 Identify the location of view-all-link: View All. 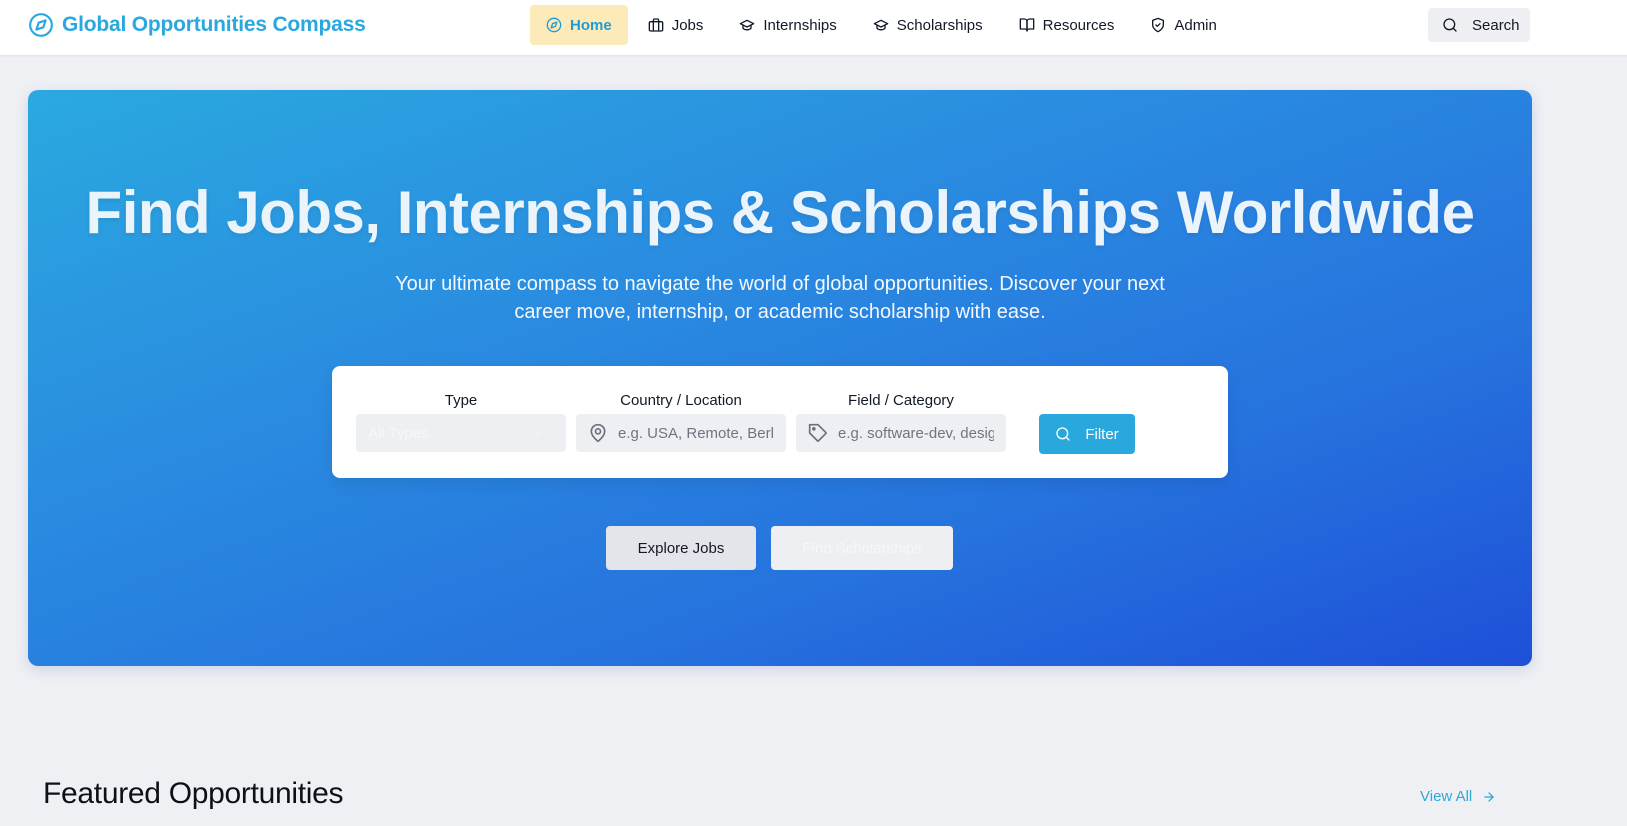
(1458, 796).